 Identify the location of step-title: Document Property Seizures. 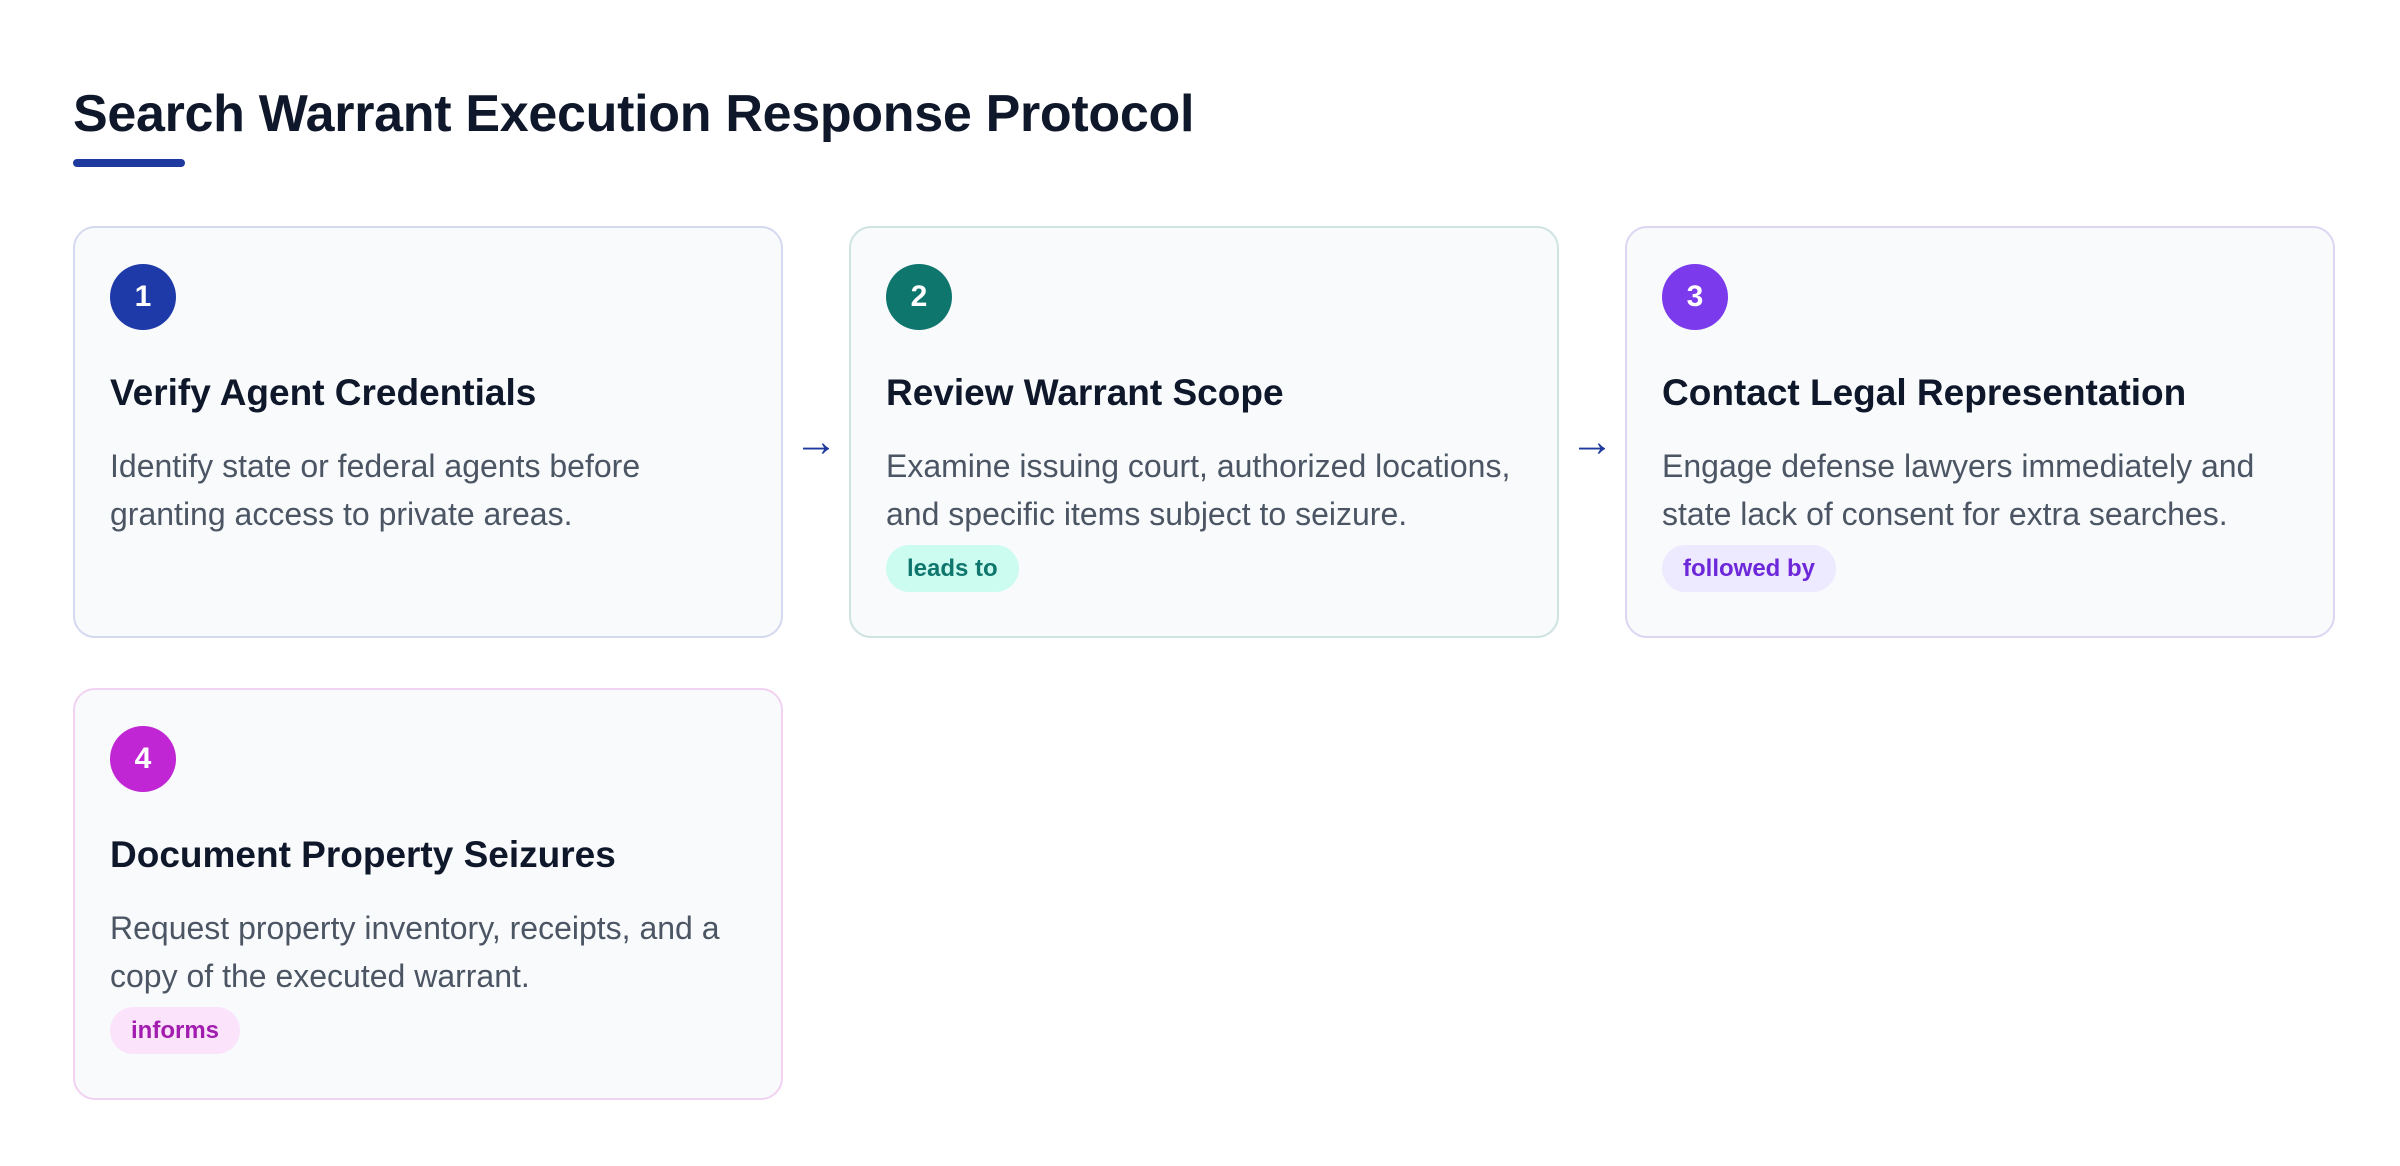
(363, 854).